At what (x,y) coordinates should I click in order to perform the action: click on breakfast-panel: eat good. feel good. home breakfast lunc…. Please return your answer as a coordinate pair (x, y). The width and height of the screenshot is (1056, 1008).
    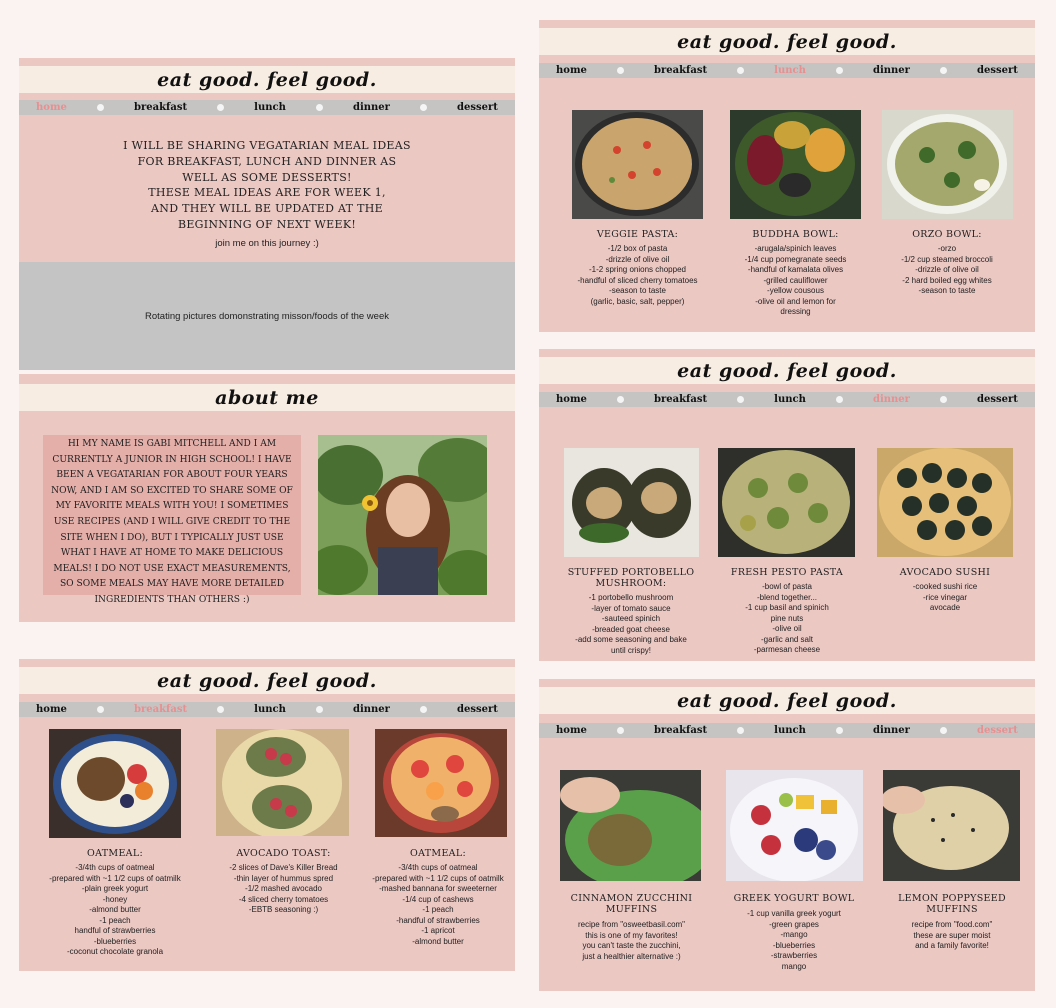
    Looking at the image, I should click on (267, 815).